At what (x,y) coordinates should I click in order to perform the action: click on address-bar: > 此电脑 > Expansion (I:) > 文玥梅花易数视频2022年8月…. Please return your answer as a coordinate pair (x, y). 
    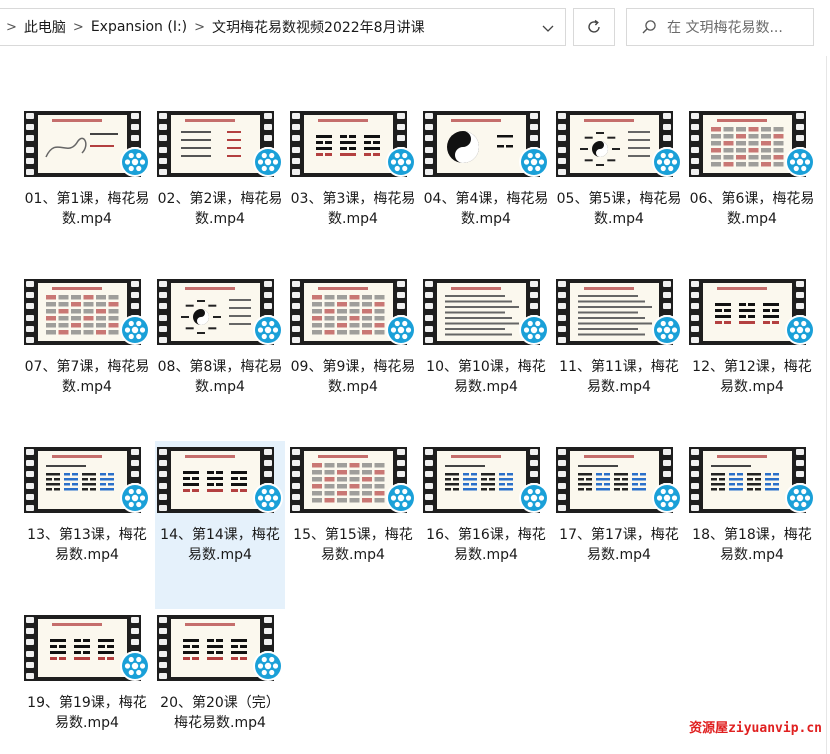
    Looking at the image, I should click on (283, 27).